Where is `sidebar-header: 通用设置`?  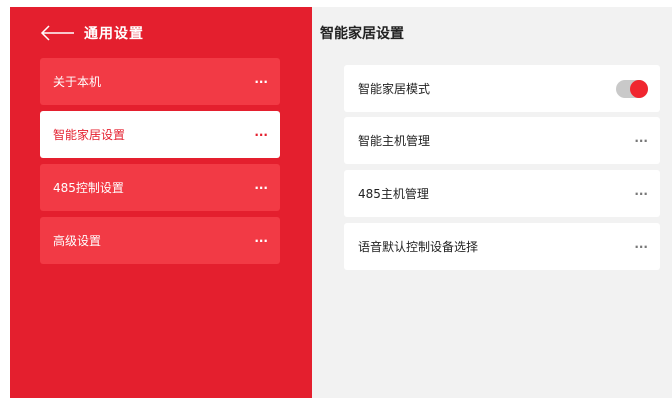 sidebar-header: 通用设置 is located at coordinates (92, 33).